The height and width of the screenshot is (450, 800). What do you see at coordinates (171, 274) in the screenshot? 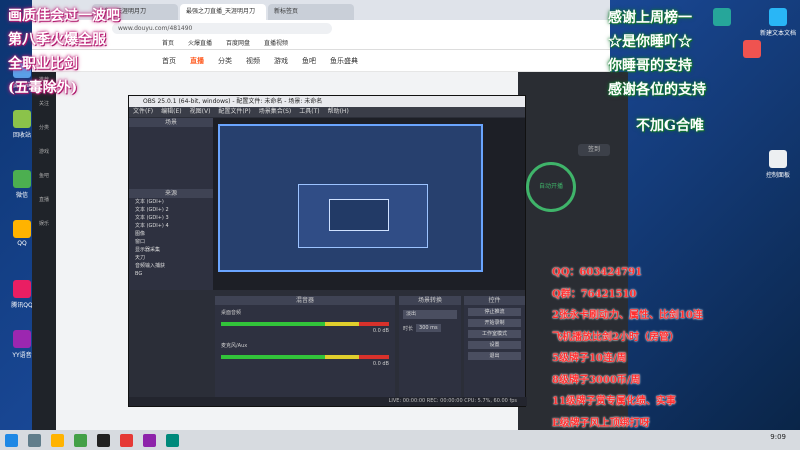
I see `source-item: BG` at bounding box center [171, 274].